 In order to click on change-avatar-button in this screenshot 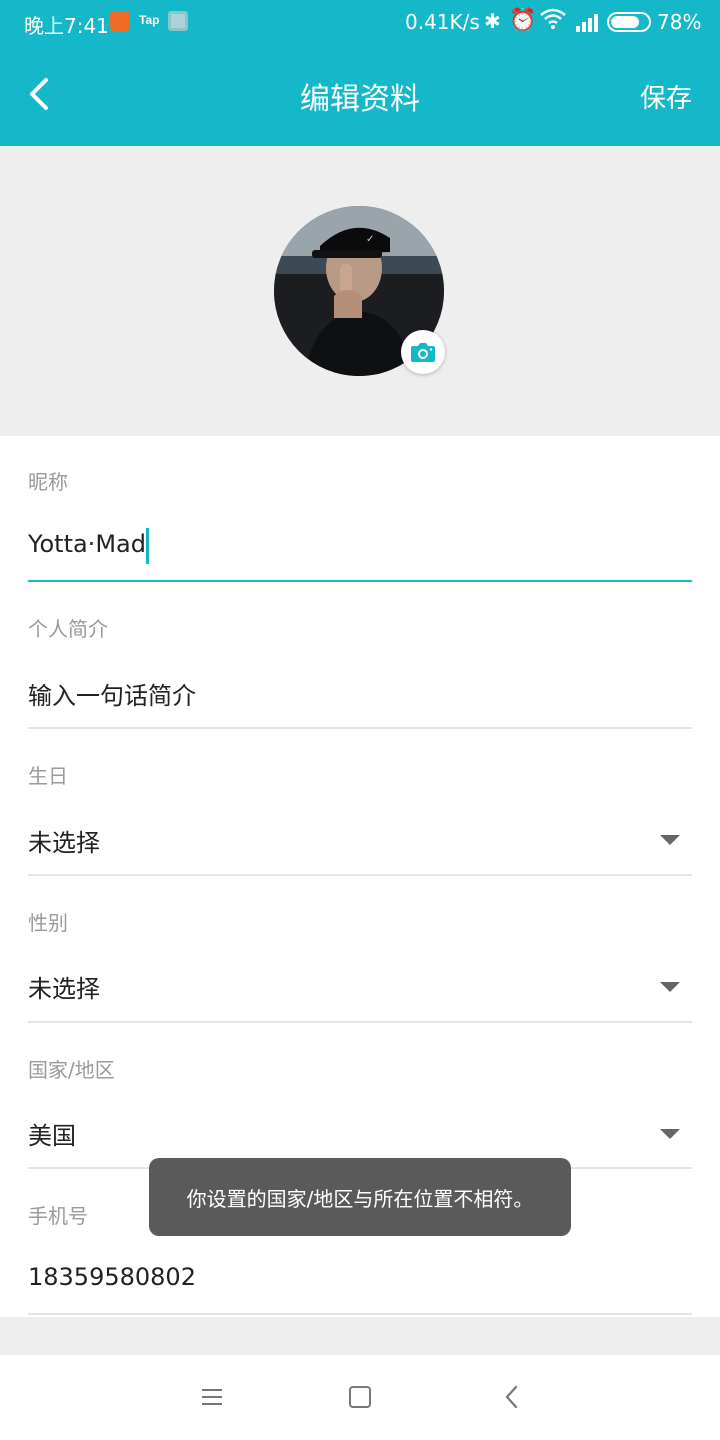, I will do `click(423, 352)`.